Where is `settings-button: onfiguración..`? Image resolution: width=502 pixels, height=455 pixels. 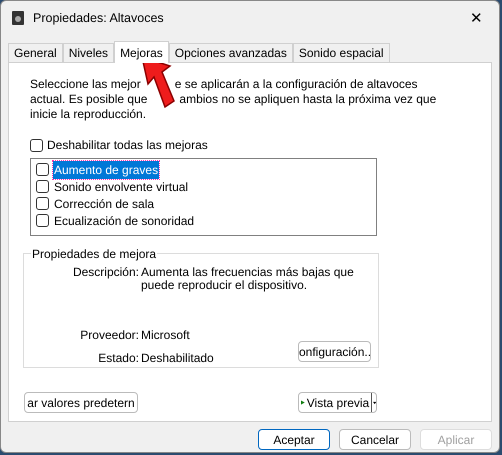
settings-button: onfiguración.. is located at coordinates (334, 351).